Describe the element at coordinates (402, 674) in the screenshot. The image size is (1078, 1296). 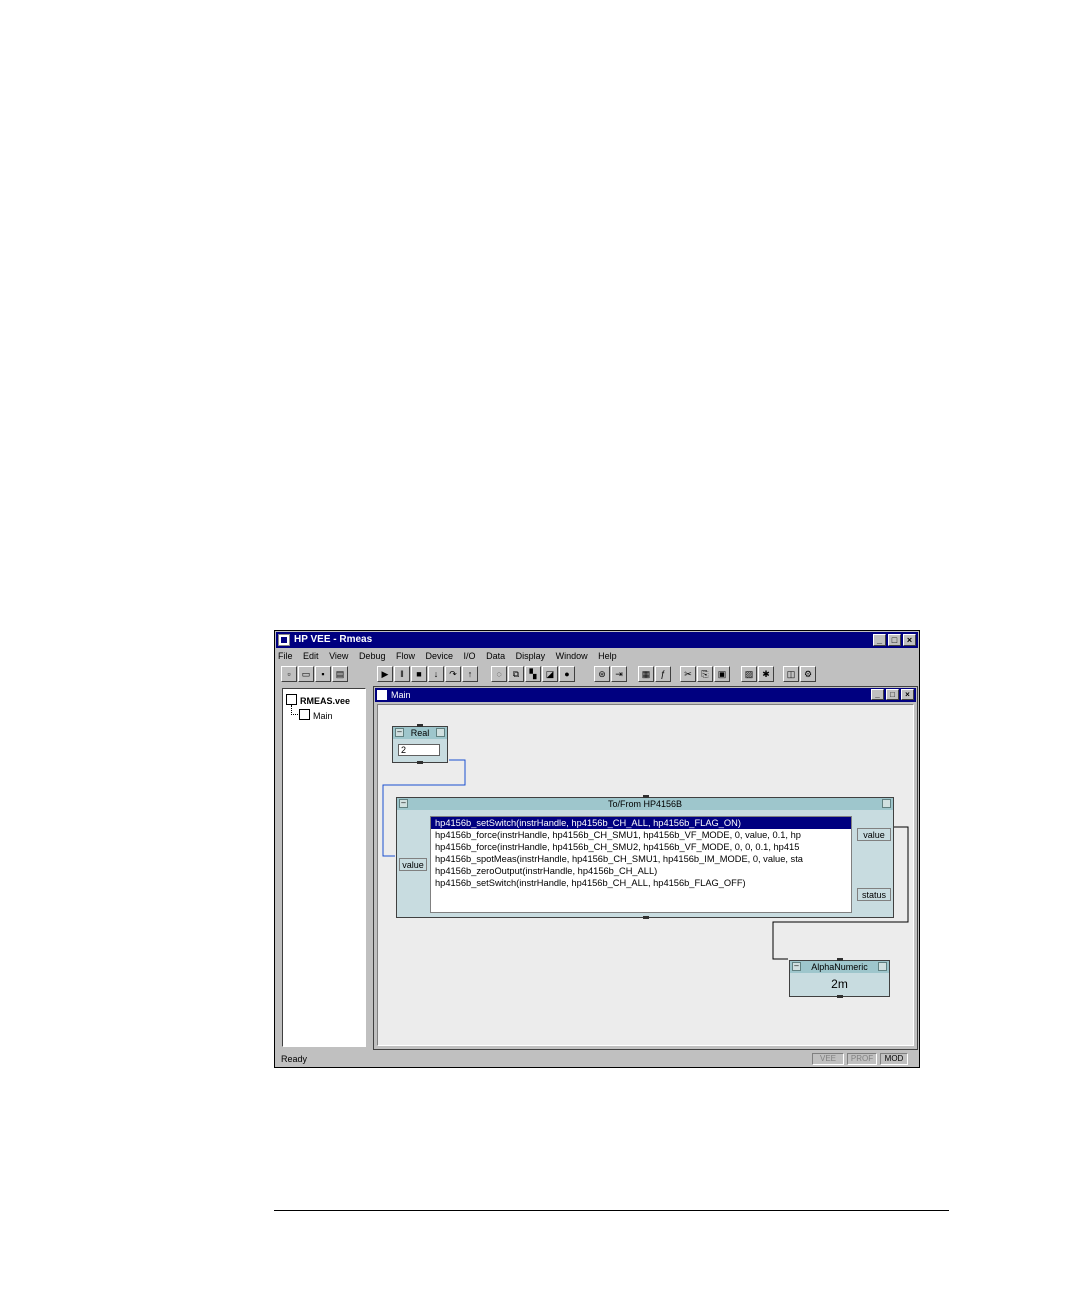
I see `pause-icon: ‖` at that location.